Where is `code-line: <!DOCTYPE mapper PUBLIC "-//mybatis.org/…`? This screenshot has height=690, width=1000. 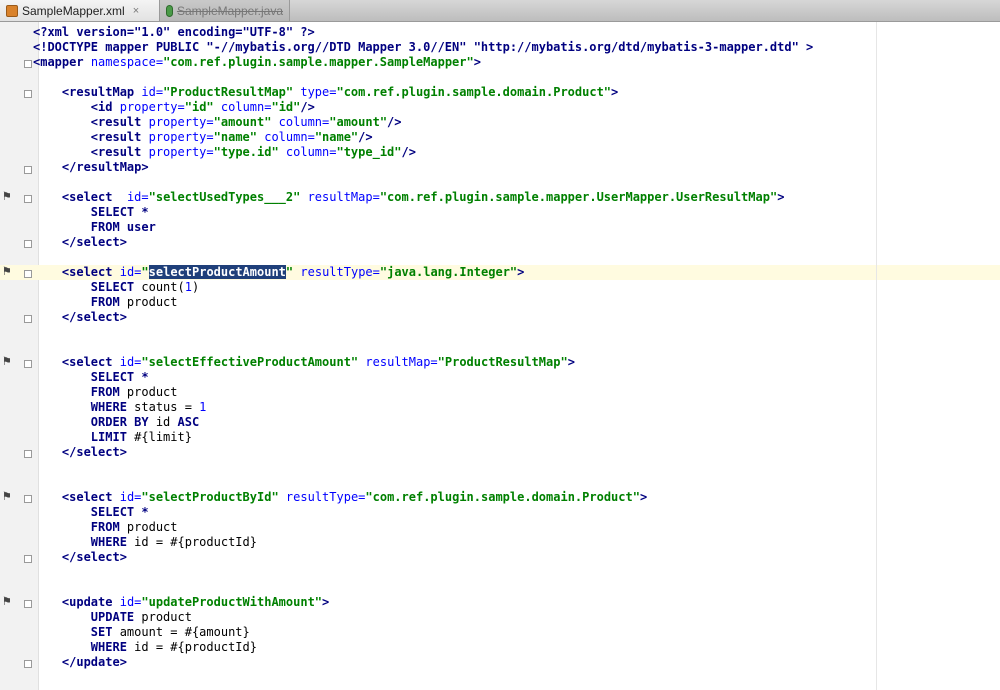 code-line: <!DOCTYPE mapper PUBLIC "-//mybatis.org/… is located at coordinates (423, 47).